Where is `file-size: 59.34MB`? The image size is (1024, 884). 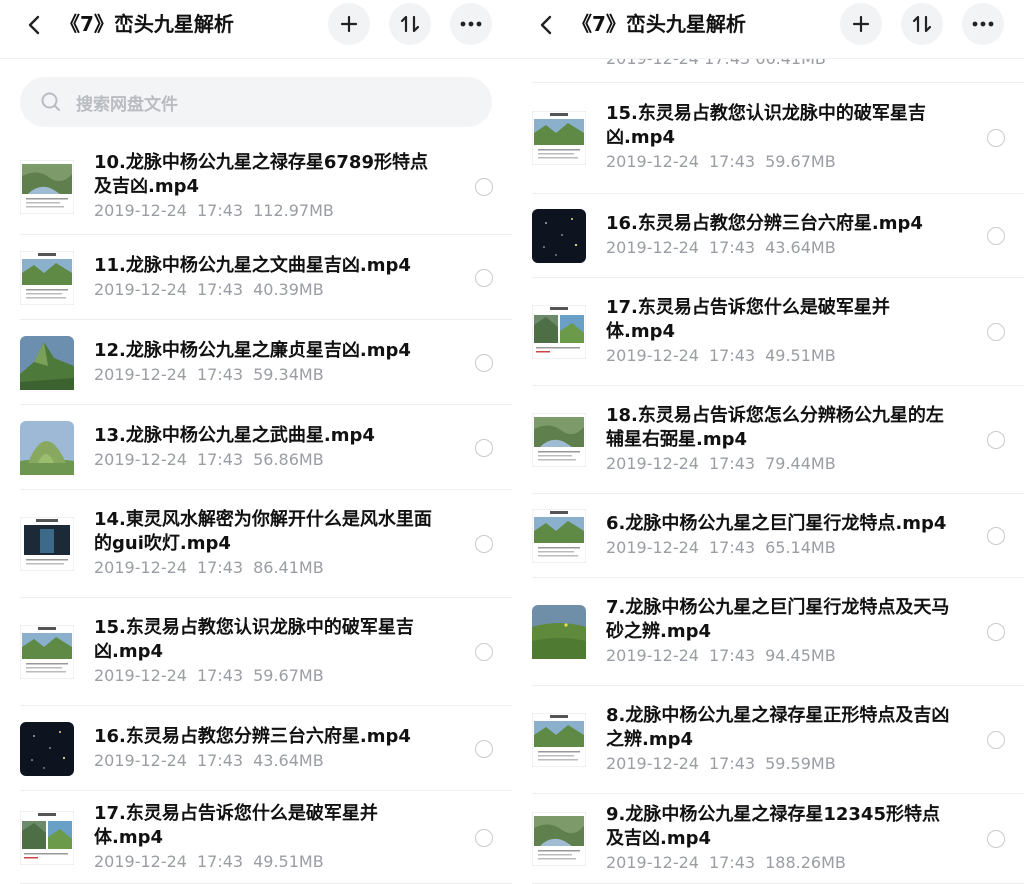 file-size: 59.34MB is located at coordinates (288, 374).